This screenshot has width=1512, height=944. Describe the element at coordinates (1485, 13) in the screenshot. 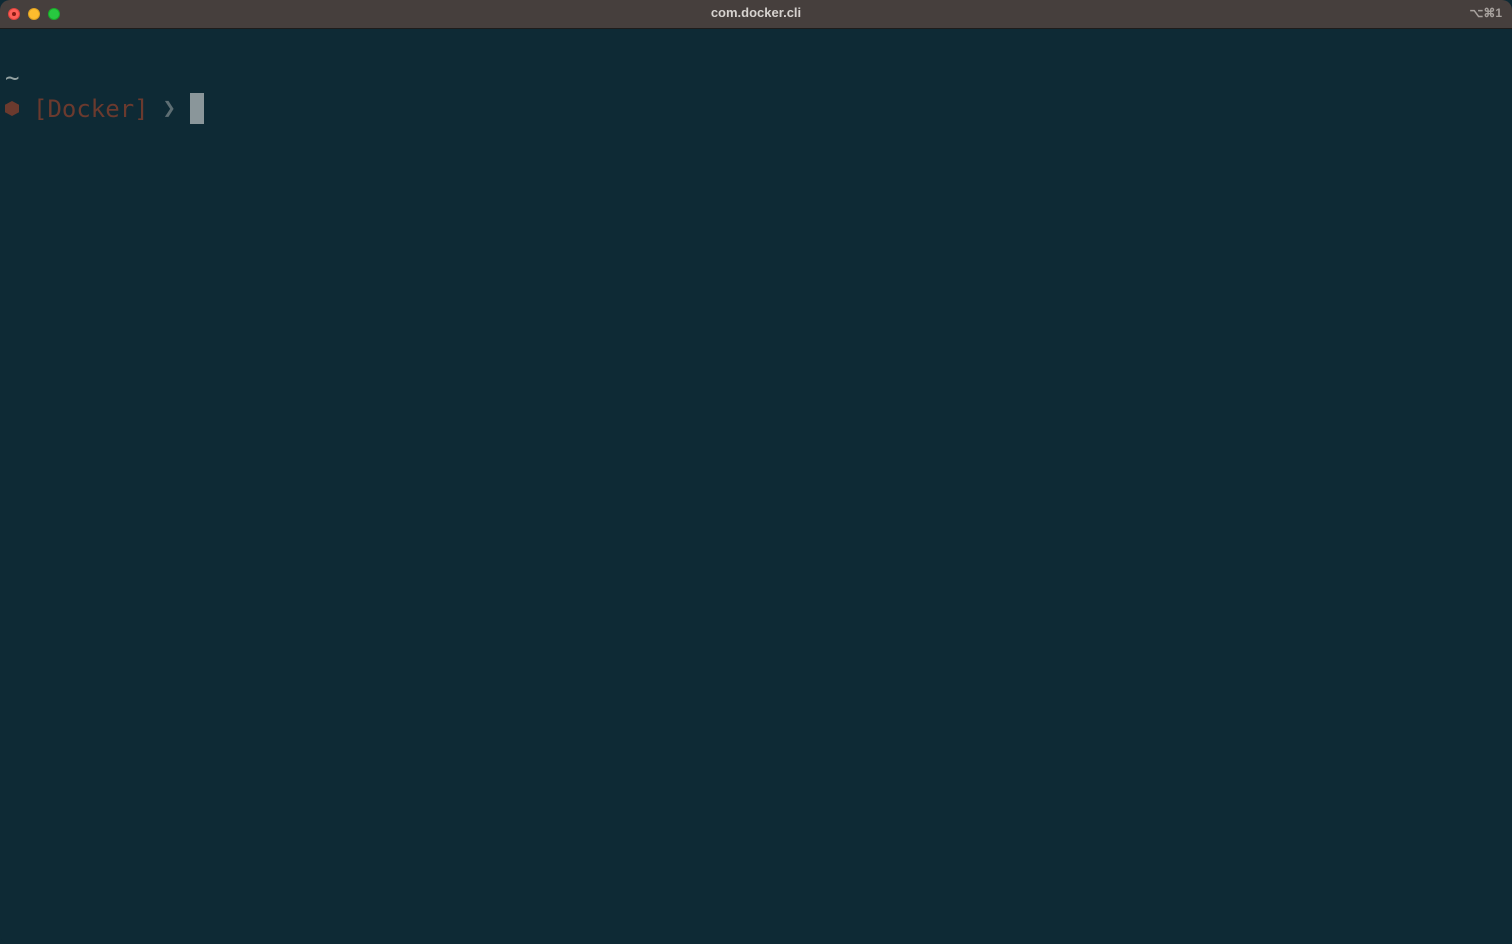

I see `window-shortcut: ⌥⌘1` at that location.